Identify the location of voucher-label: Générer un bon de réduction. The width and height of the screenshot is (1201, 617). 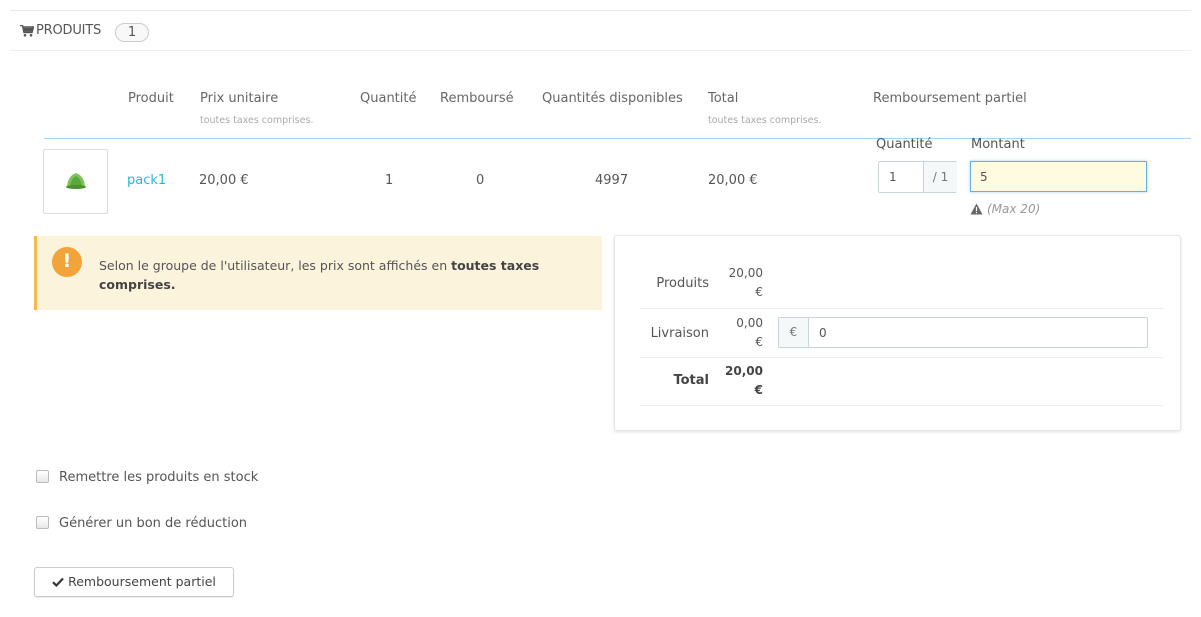
(153, 523).